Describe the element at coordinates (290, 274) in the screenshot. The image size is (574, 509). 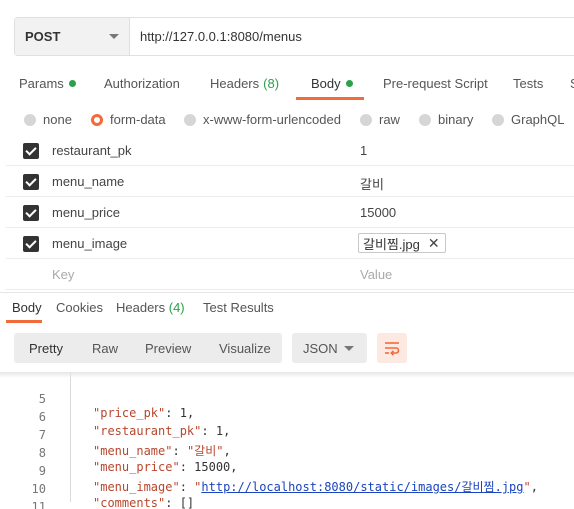
I see `table-row-placeholder: Key Value` at that location.